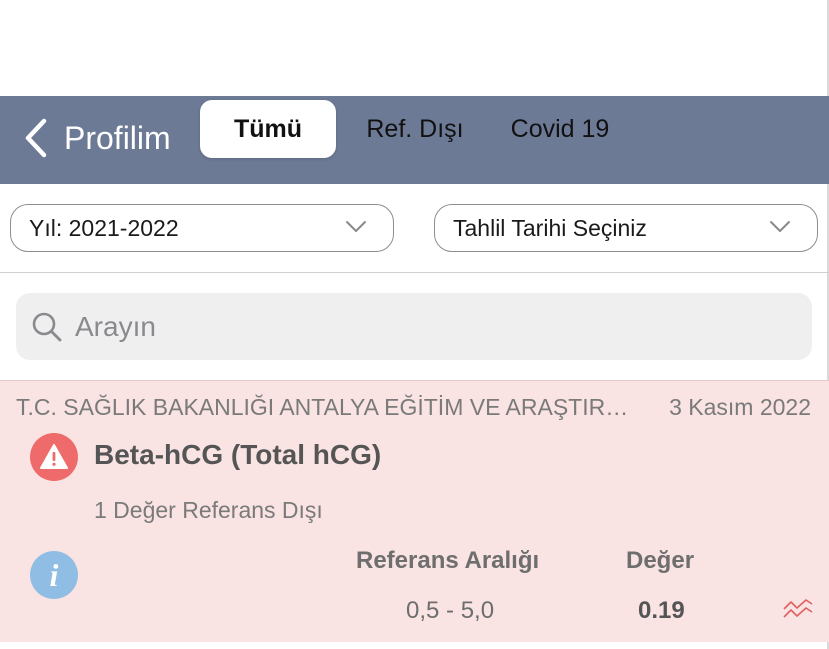  Describe the element at coordinates (450, 610) in the screenshot. I see `reference-range-value: 0,5 - 5,0` at that location.